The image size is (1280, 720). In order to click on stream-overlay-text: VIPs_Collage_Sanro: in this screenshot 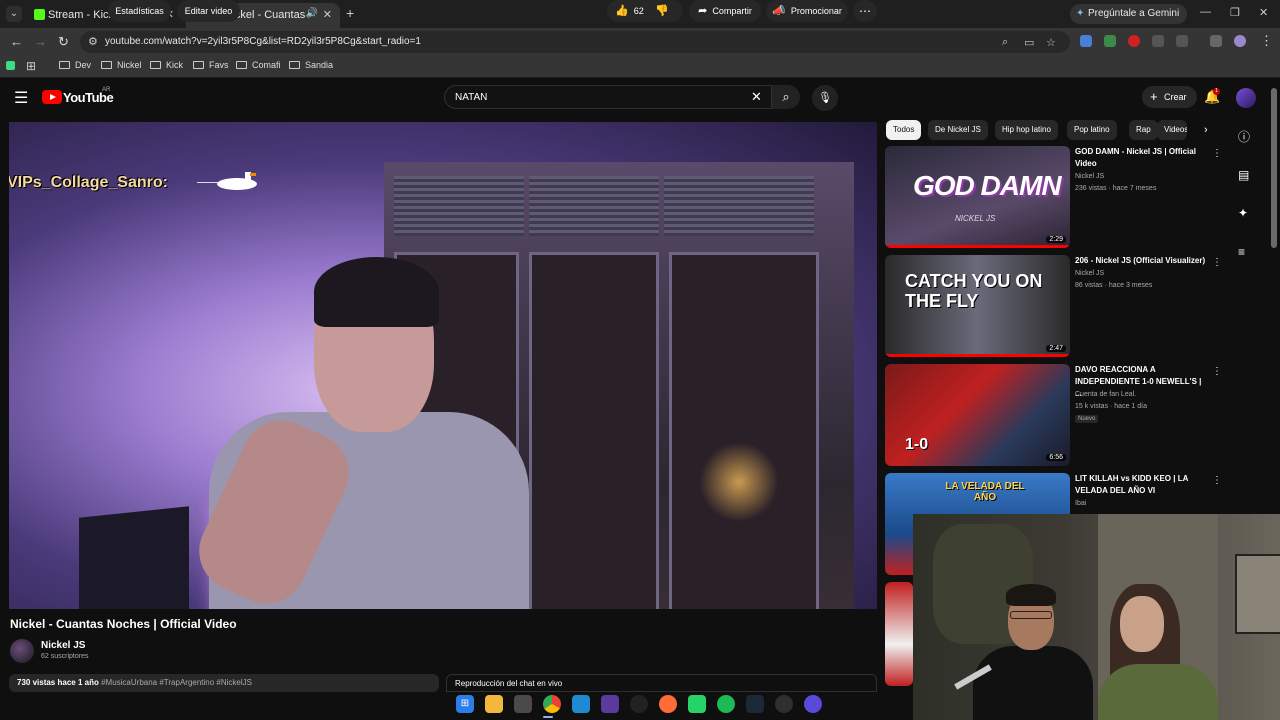, I will do `click(88, 182)`.